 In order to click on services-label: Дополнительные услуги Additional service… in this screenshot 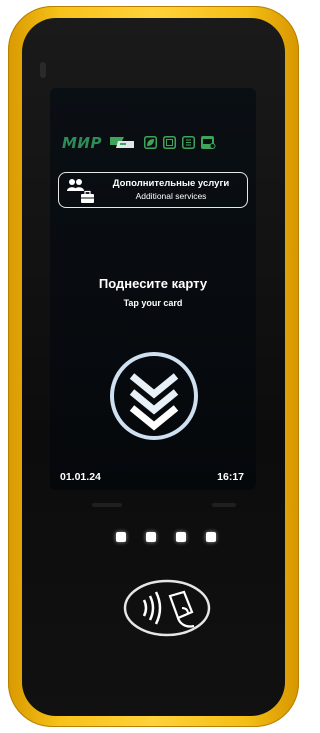, I will do `click(171, 190)`.